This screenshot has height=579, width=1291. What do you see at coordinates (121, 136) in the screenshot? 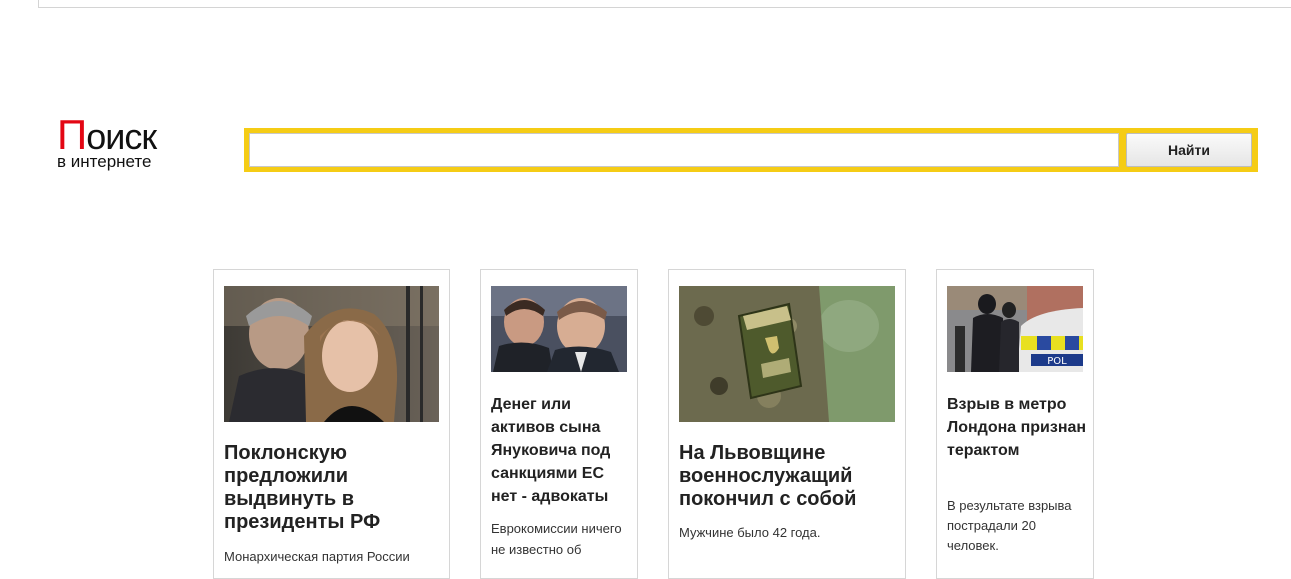
I see `logo-rest-letters: оиск` at bounding box center [121, 136].